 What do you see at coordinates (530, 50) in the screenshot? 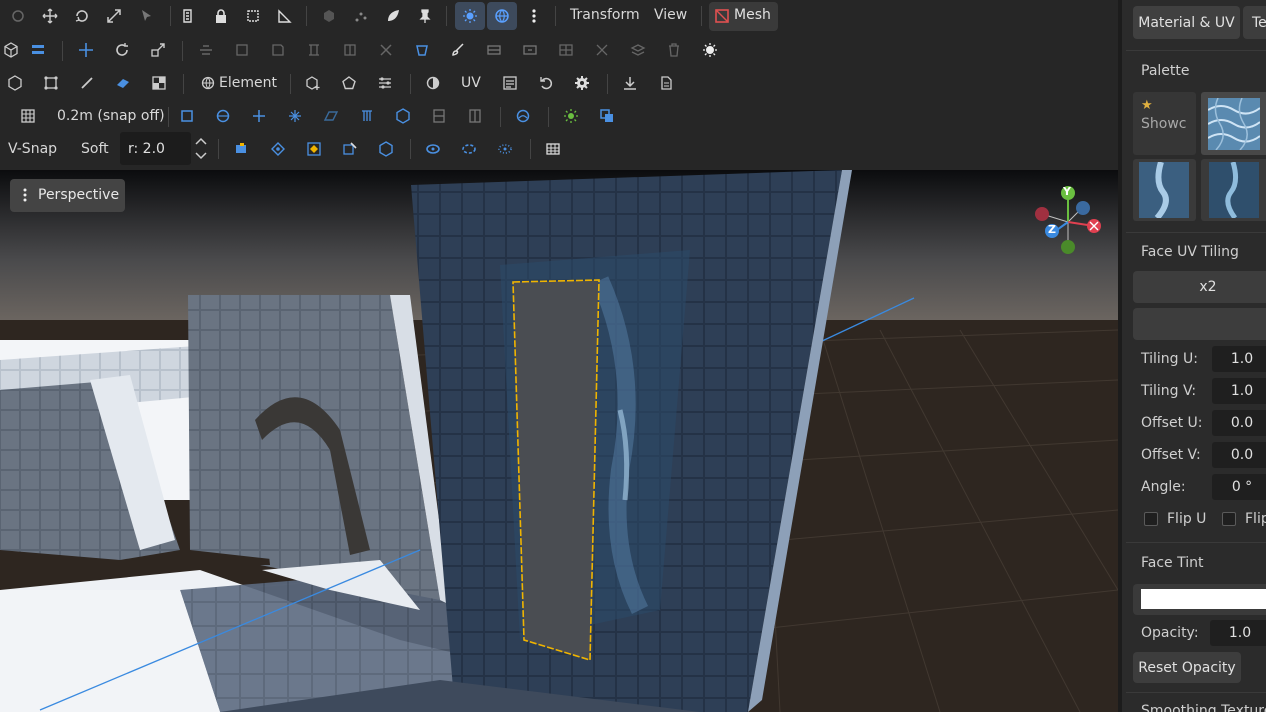
I see `bridge-icon` at bounding box center [530, 50].